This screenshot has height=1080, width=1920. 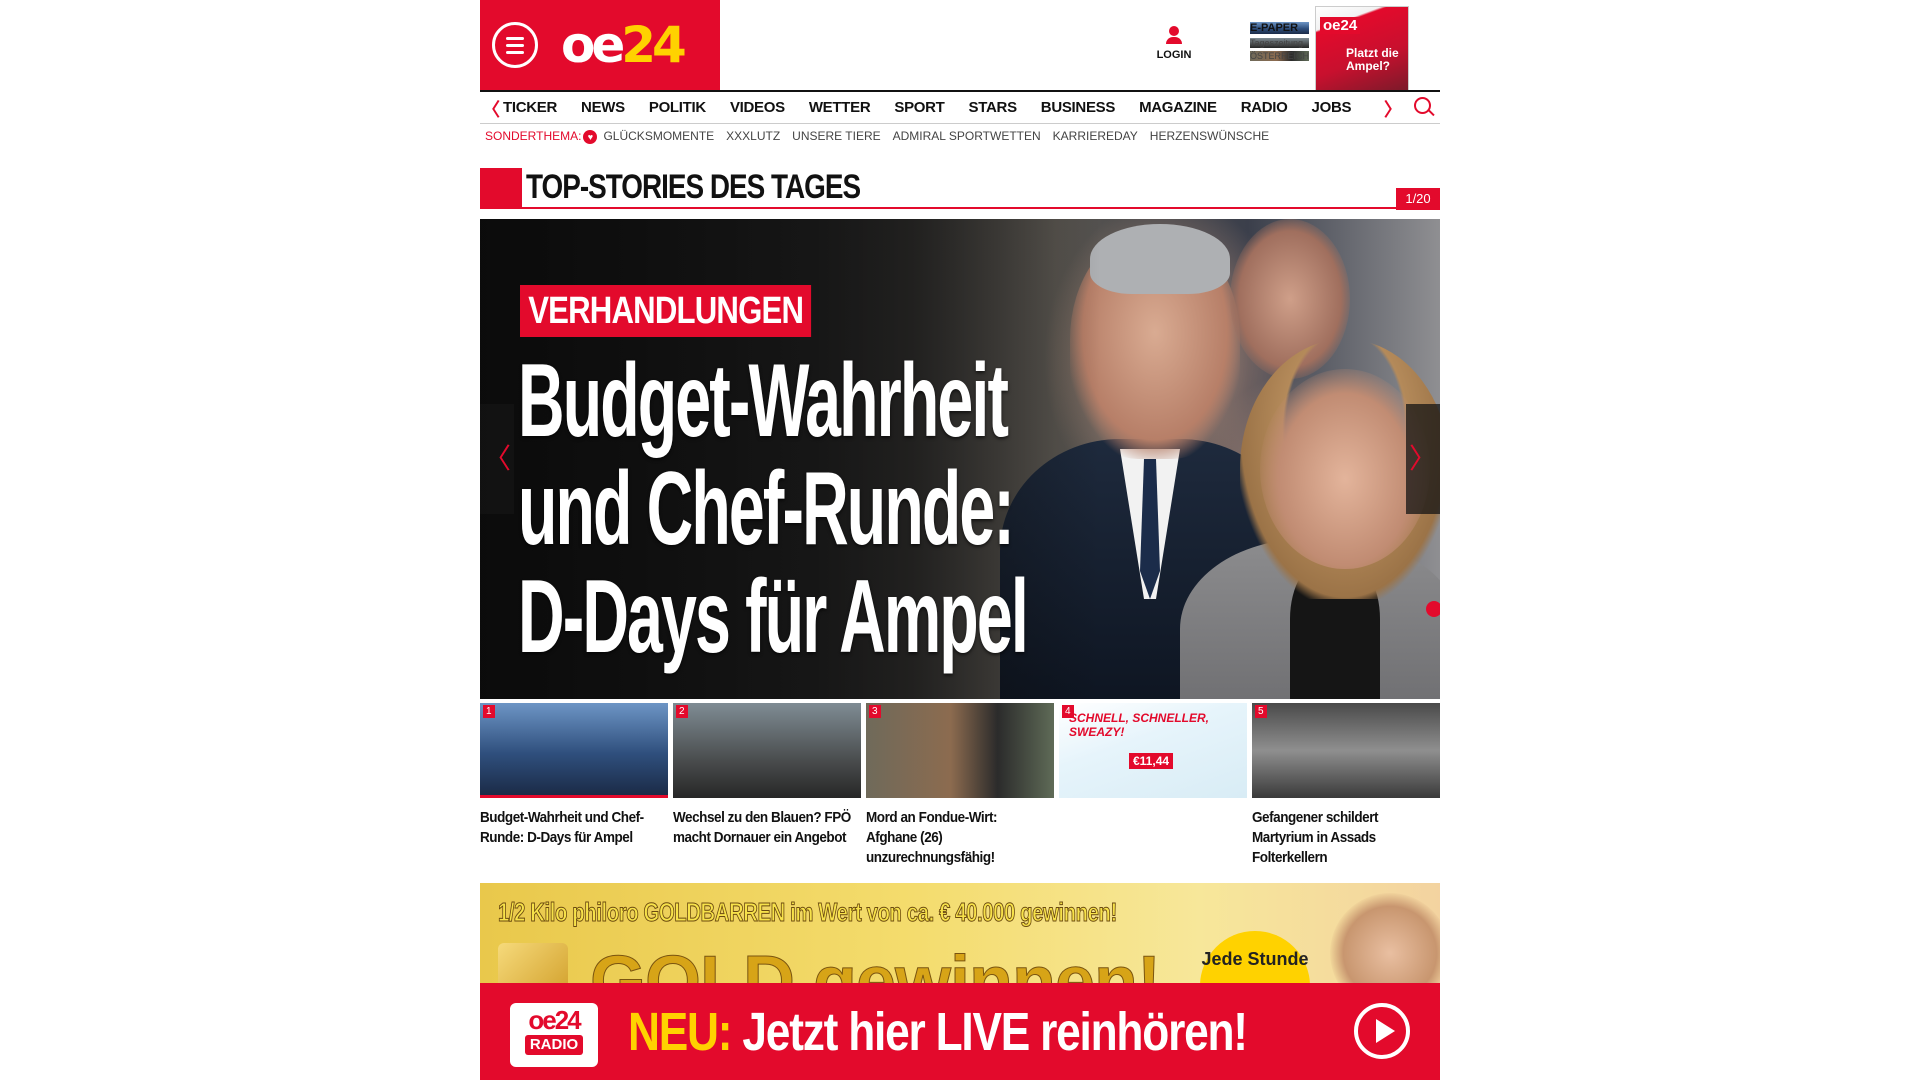 I want to click on nav-item-wetter: WETTER, so click(x=840, y=107).